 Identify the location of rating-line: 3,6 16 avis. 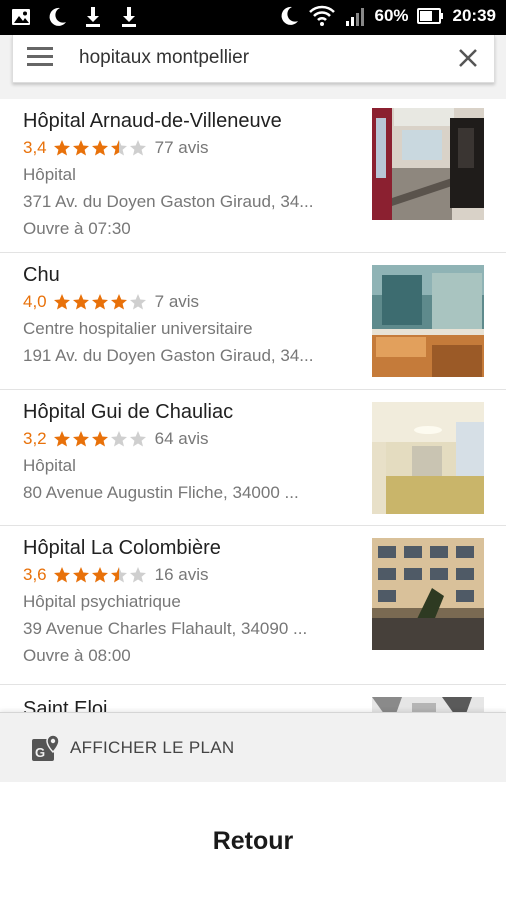
(188, 575).